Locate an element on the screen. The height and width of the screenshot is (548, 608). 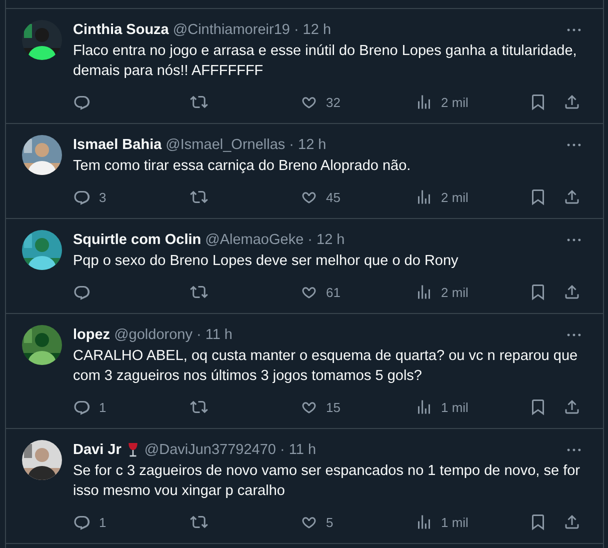
author-handle: @Cinthiamoreir19 is located at coordinates (231, 30).